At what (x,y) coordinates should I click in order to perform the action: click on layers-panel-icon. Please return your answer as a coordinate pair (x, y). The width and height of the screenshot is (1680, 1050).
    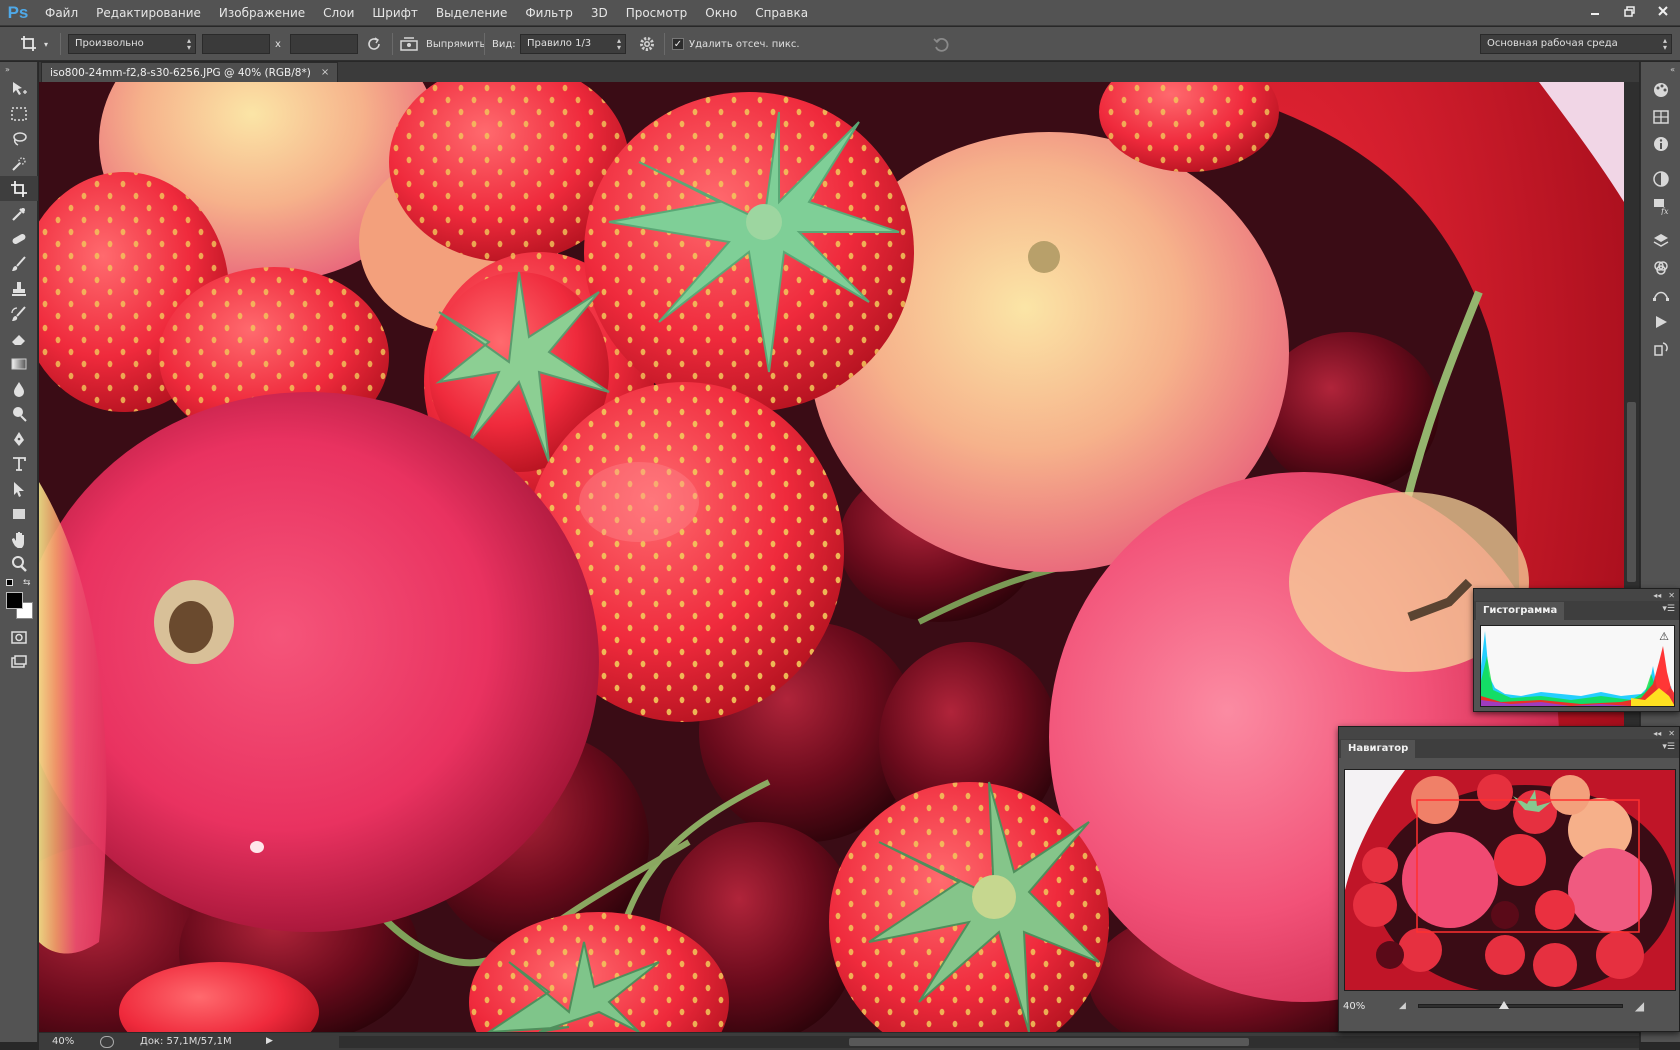
    Looking at the image, I should click on (1660, 240).